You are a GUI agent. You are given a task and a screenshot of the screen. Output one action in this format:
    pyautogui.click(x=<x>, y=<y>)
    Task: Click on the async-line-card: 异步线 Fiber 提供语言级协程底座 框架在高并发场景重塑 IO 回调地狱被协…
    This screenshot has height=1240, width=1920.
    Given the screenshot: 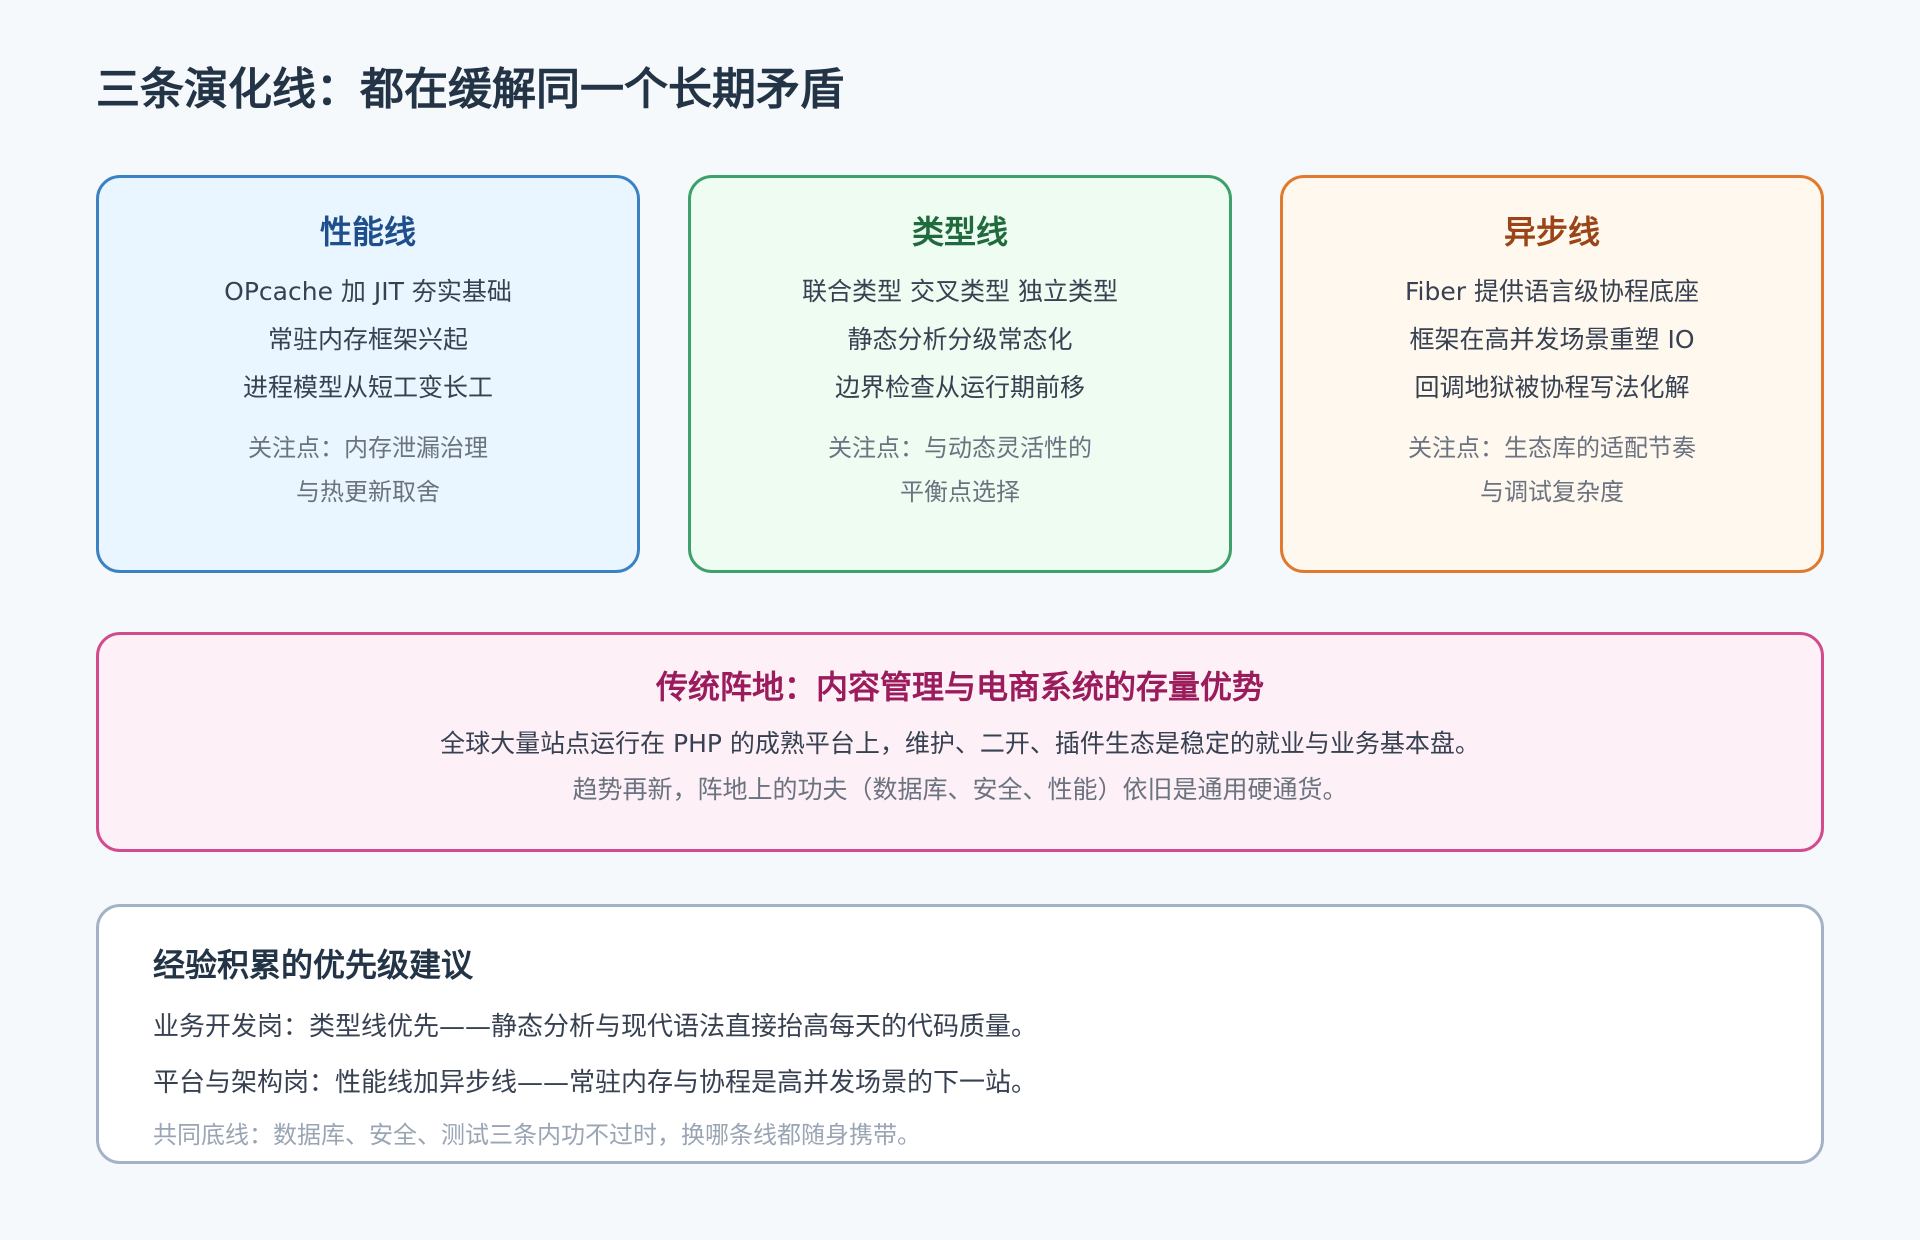 What is the action you would take?
    pyautogui.click(x=1552, y=374)
    